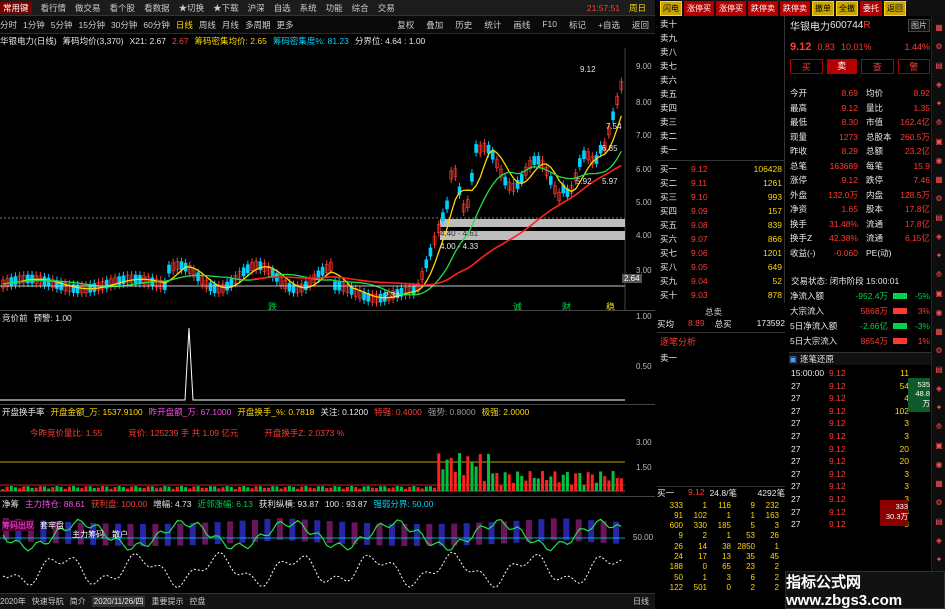  Describe the element at coordinates (668, 136) in the screenshot. I see `sell-level-row: 卖二` at that location.